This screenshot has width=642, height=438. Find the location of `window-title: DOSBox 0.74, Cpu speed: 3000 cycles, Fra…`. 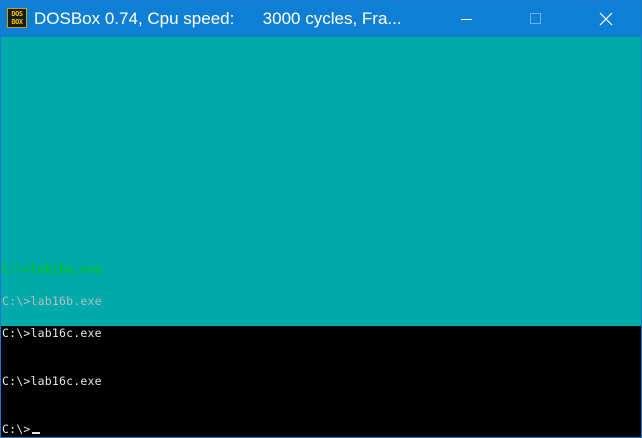

window-title: DOSBox 0.74, Cpu speed: 3000 cycles, Fra… is located at coordinates (218, 18).